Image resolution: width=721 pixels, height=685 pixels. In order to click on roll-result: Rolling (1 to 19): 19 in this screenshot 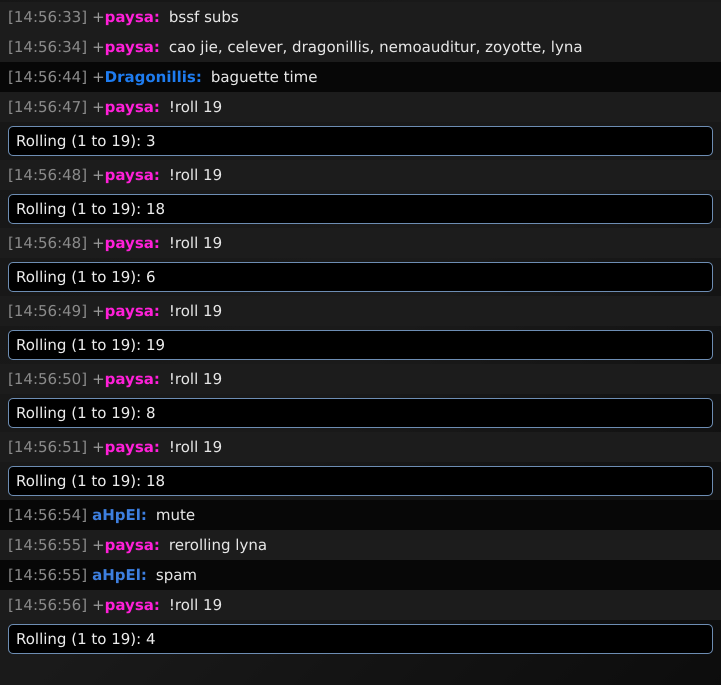, I will do `click(360, 345)`.